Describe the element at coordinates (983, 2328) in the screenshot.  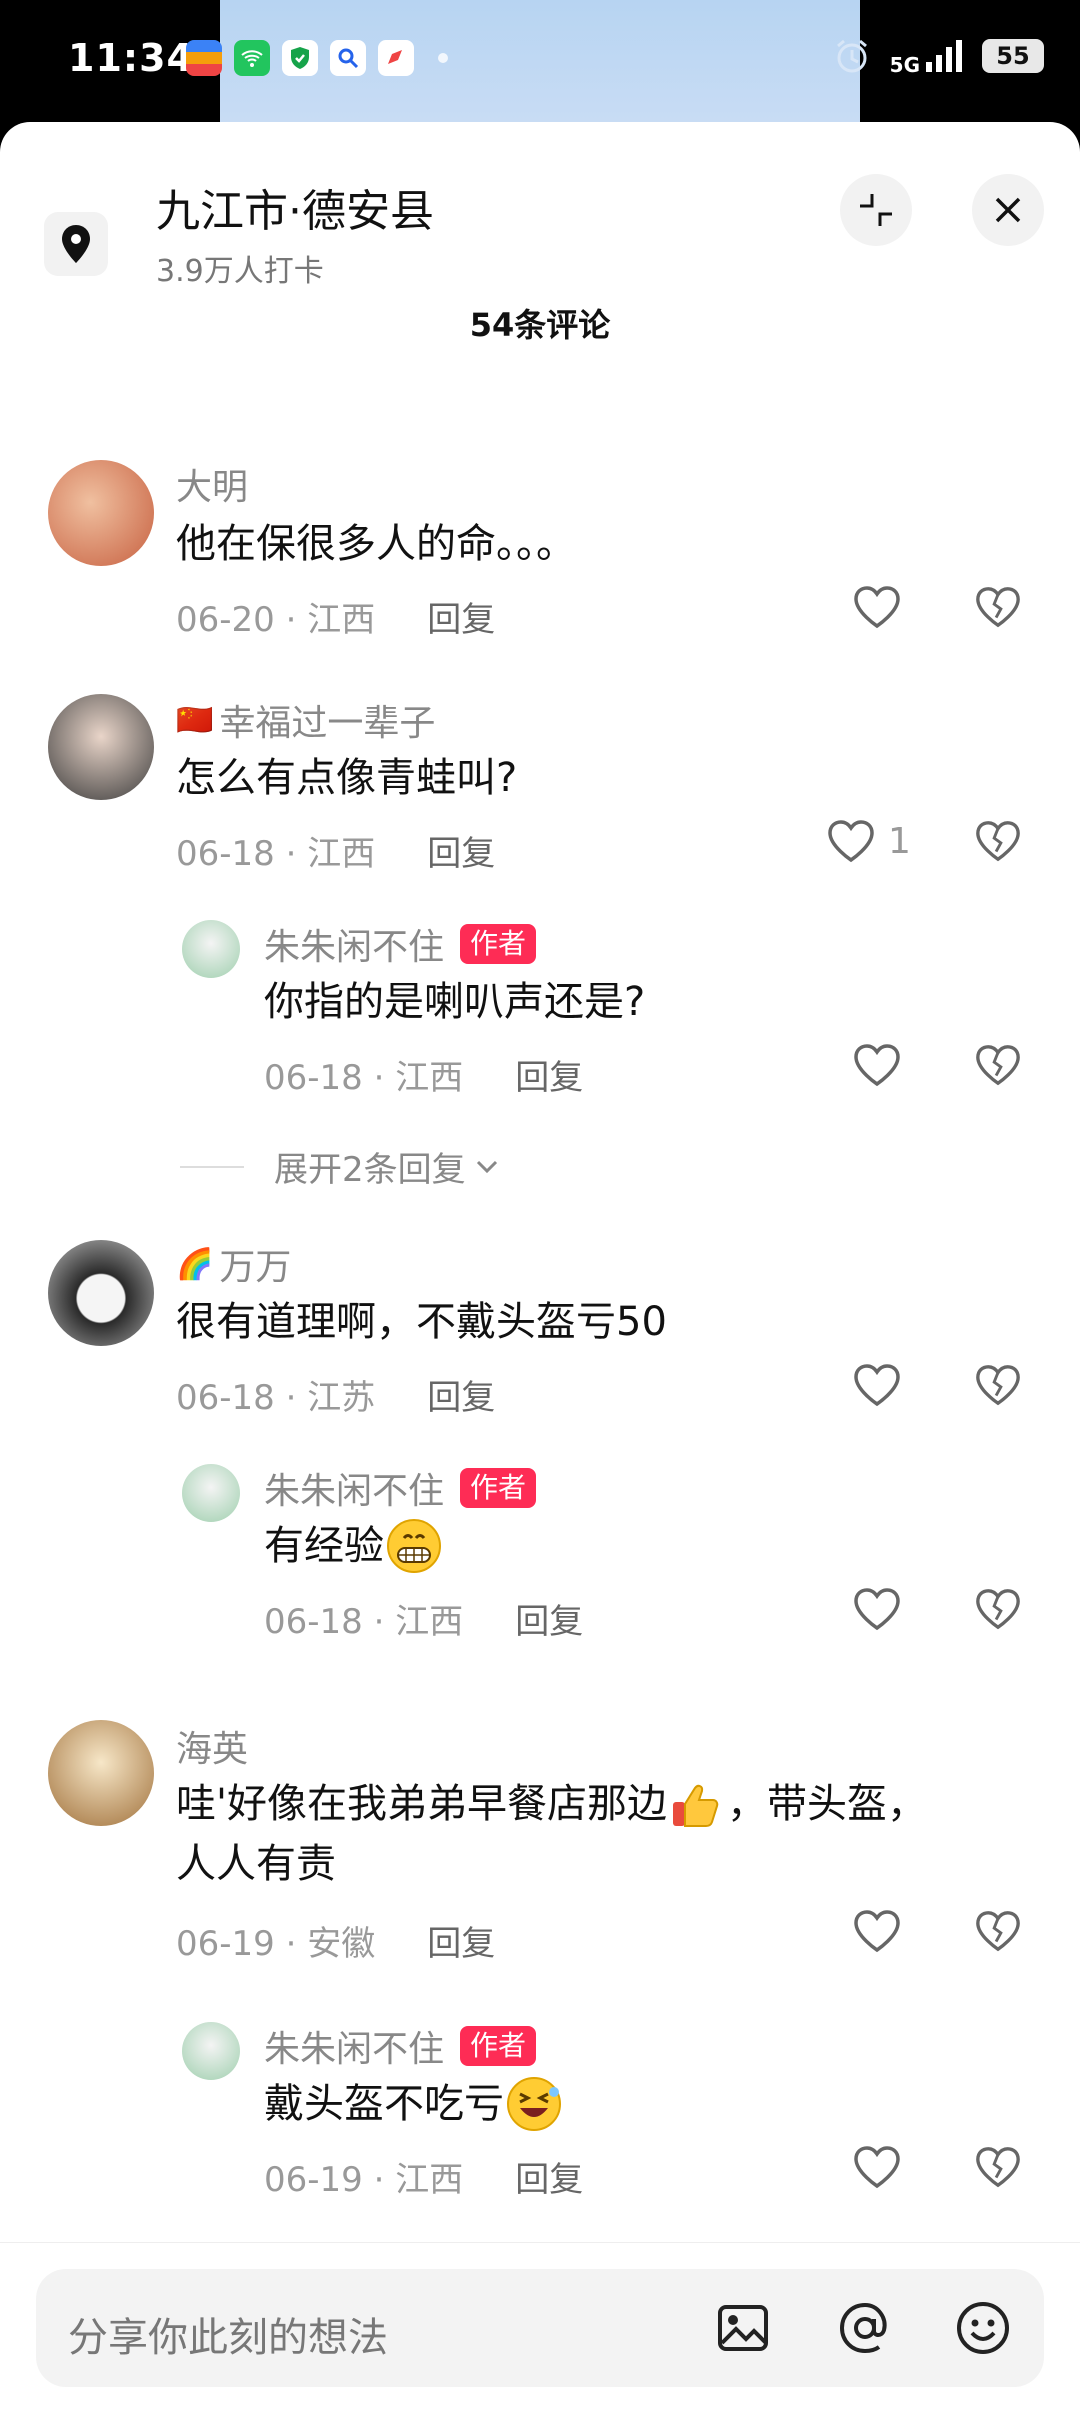
I see `emoji-picker-icon` at that location.